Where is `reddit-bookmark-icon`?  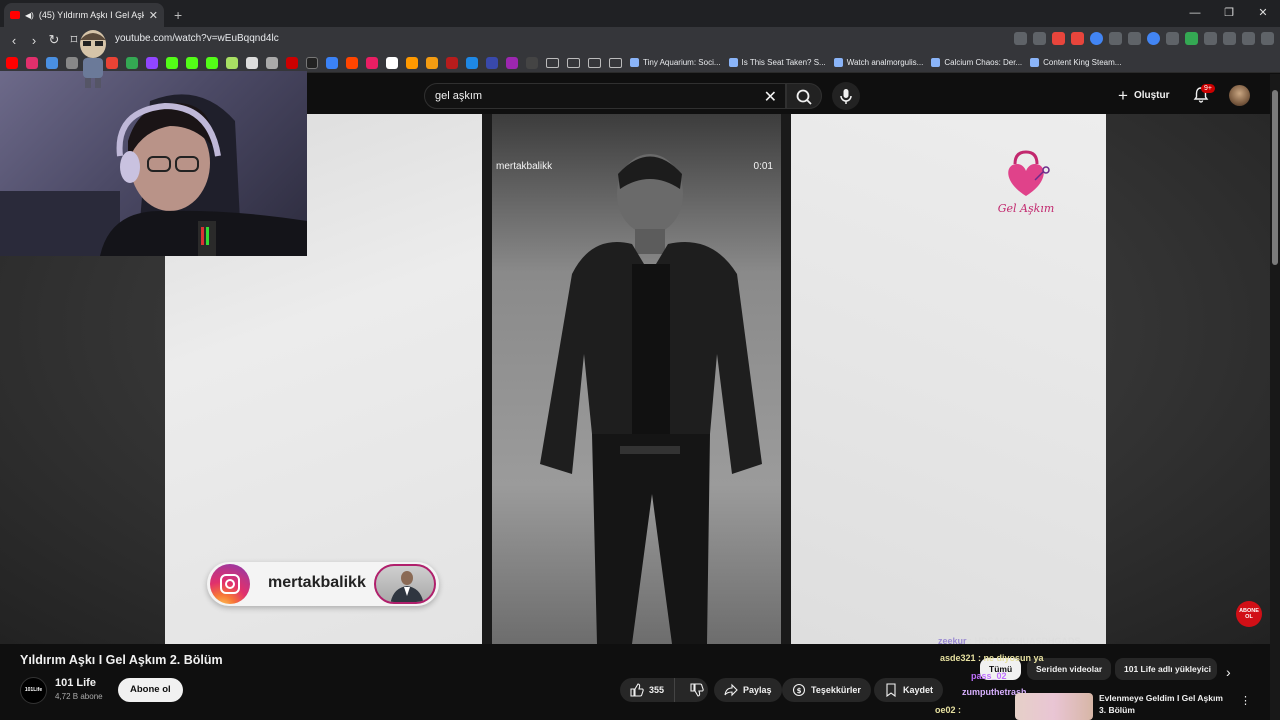
reddit-bookmark-icon is located at coordinates (352, 62).